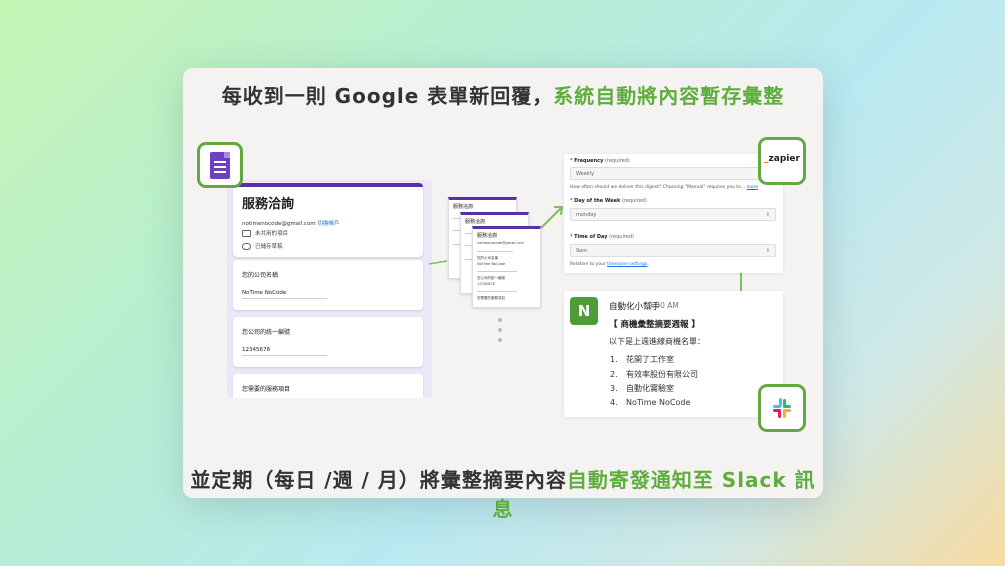 The width and height of the screenshot is (1005, 566). Describe the element at coordinates (602, 237) in the screenshot. I see `time-of-day-label: * Time of Day (required)` at that location.